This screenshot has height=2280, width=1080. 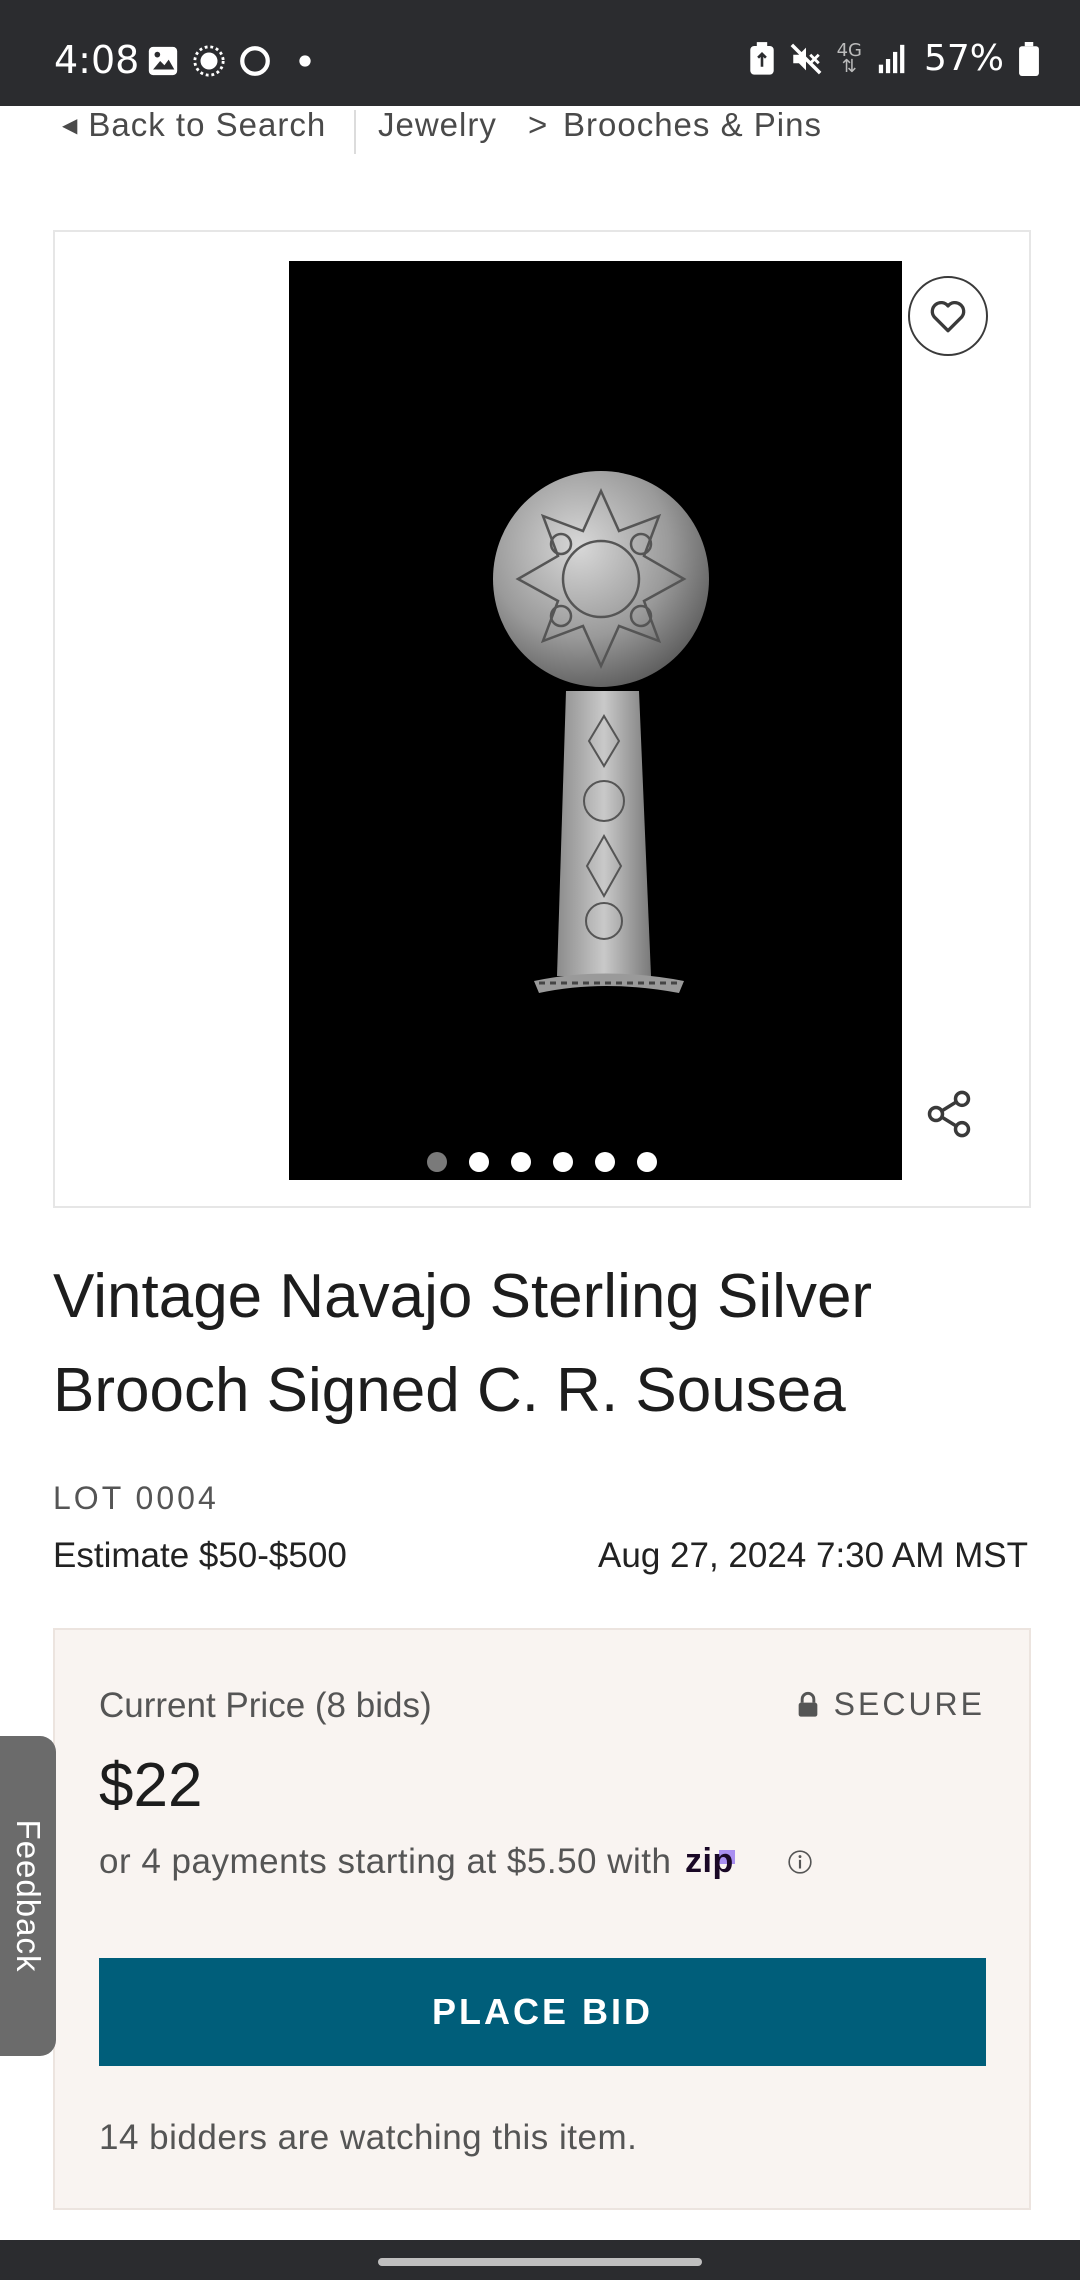 I want to click on dot-icon, so click(x=305, y=61).